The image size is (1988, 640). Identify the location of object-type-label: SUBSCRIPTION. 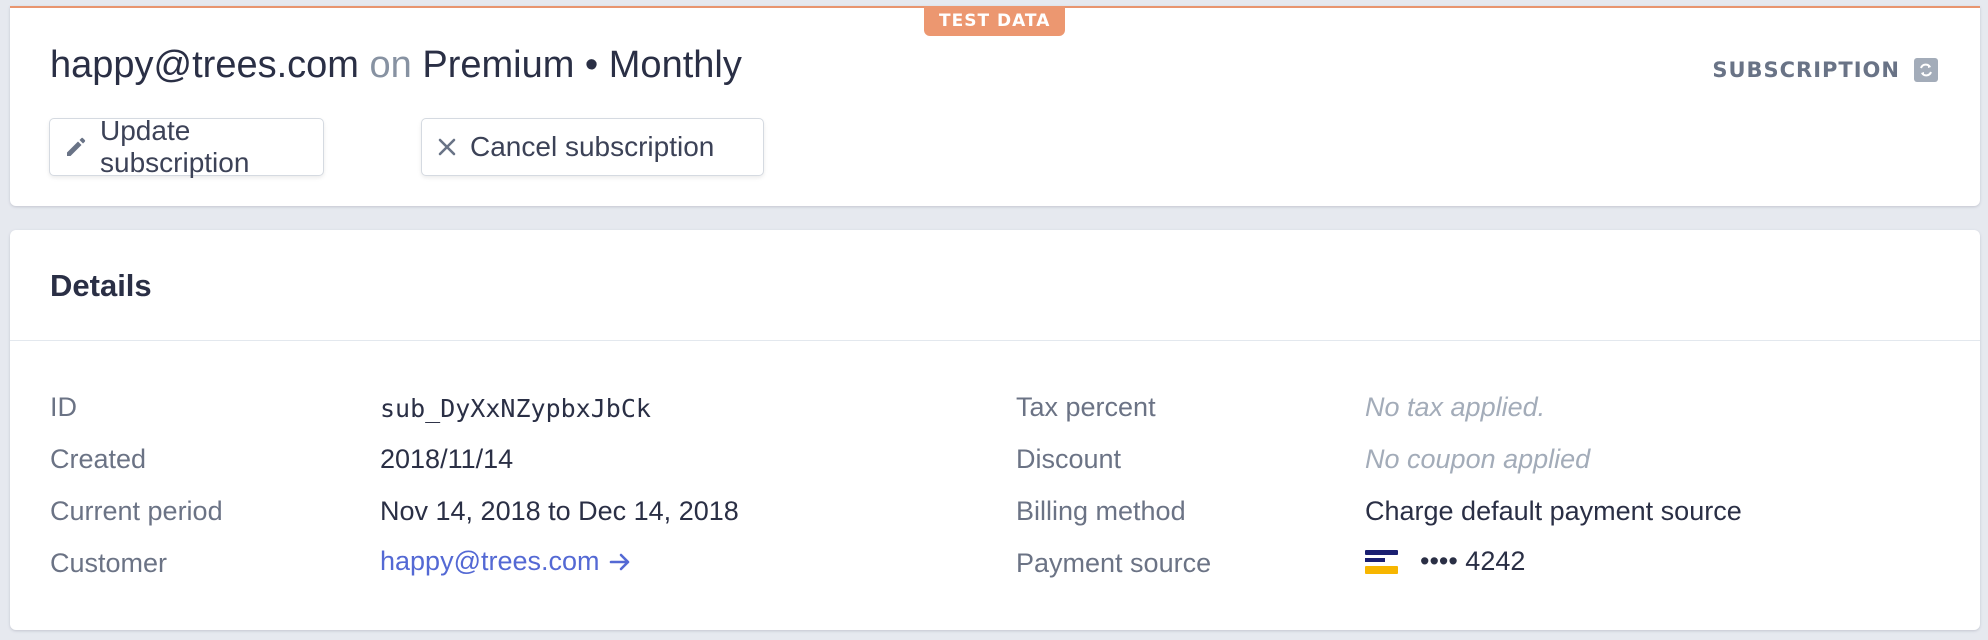
(1825, 70).